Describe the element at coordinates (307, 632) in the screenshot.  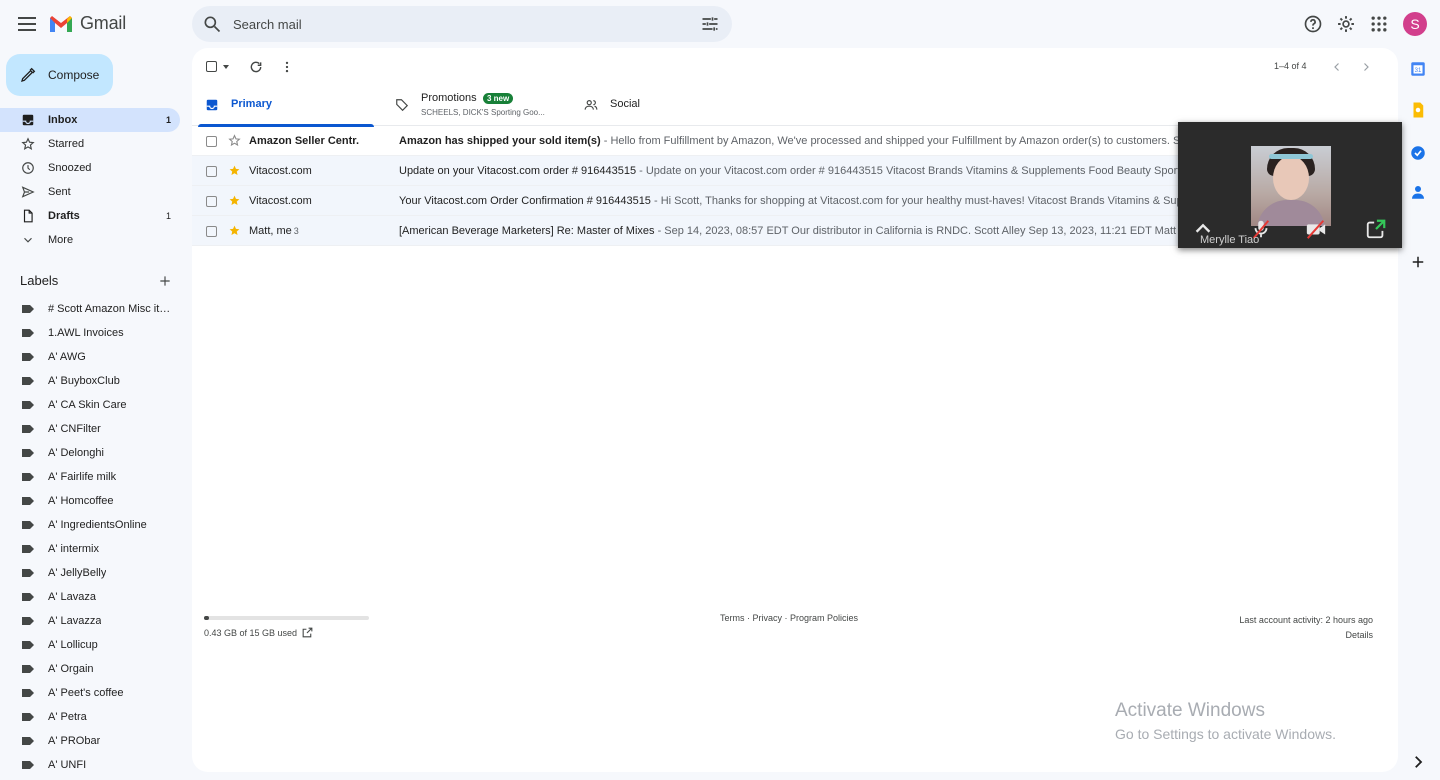
I see `open-in-new-icon` at that location.